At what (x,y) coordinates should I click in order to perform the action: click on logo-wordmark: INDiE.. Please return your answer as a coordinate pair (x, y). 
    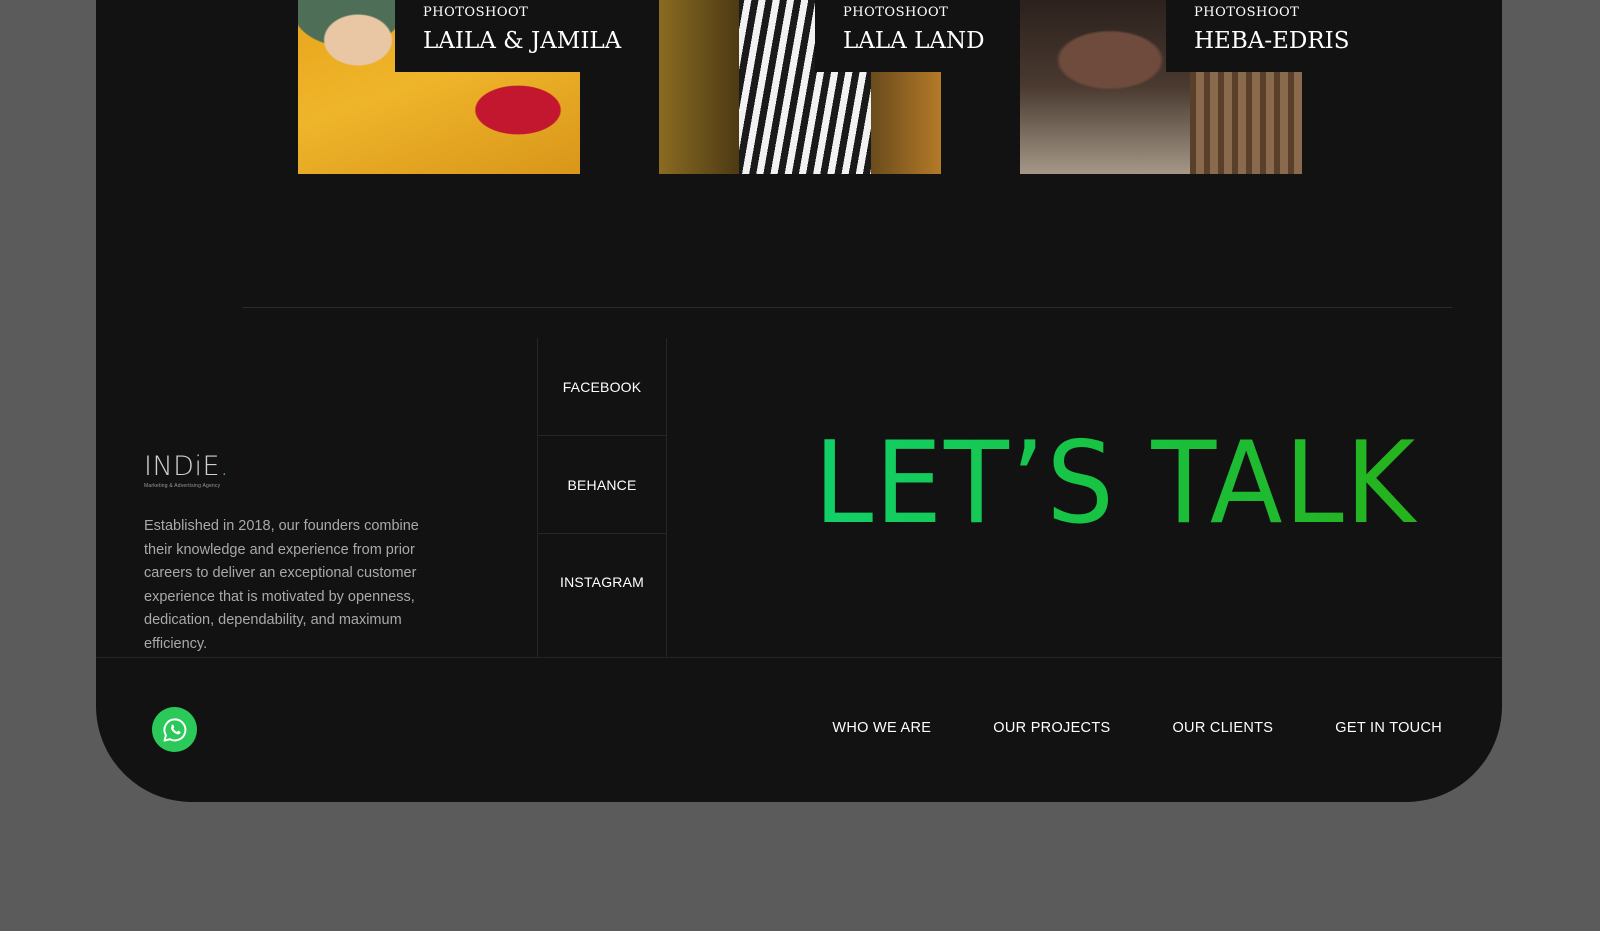
    Looking at the image, I should click on (186, 467).